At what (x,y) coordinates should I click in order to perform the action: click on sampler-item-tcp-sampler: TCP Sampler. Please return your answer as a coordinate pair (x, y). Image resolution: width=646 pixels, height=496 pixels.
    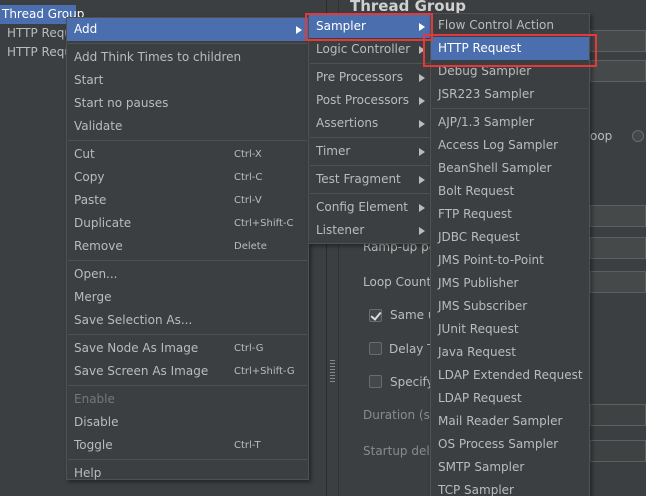
    Looking at the image, I should click on (510, 487).